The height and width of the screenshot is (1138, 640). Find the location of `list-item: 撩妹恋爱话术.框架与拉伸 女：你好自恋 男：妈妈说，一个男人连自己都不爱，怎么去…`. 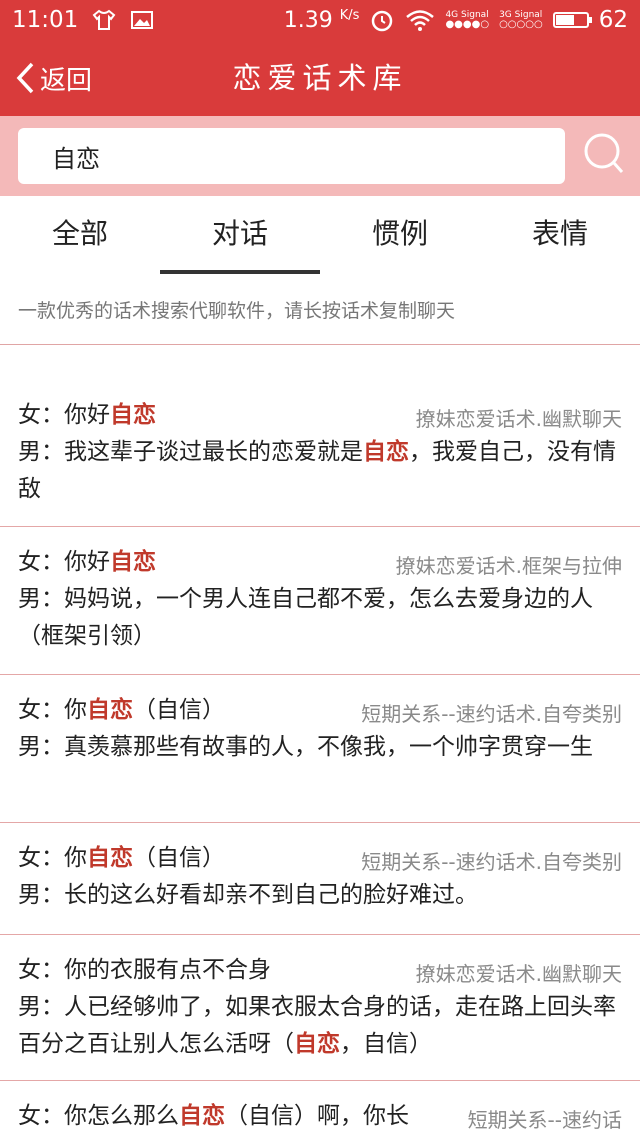

list-item: 撩妹恋爱话术.框架与拉伸 女：你好自恋 男：妈妈说，一个男人连自己都不爱，怎么去… is located at coordinates (320, 601).